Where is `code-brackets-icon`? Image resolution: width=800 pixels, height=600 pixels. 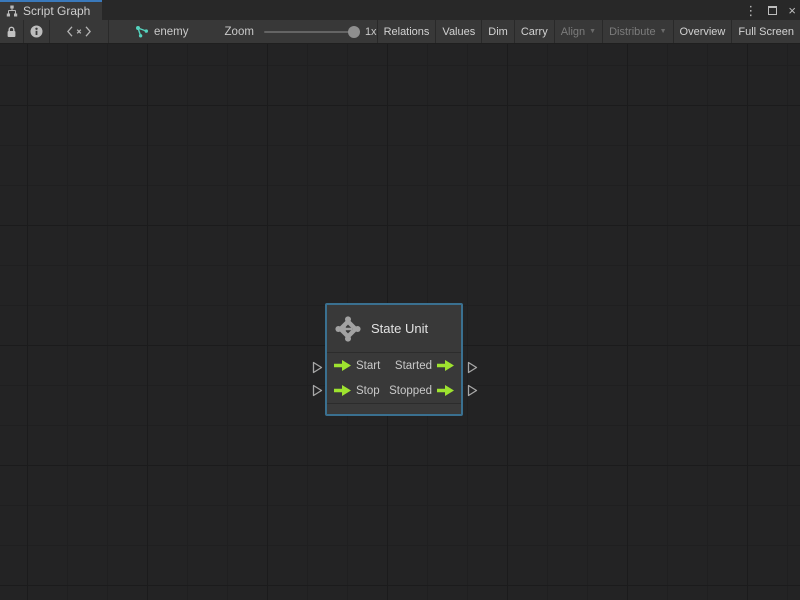
code-brackets-icon is located at coordinates (78, 31).